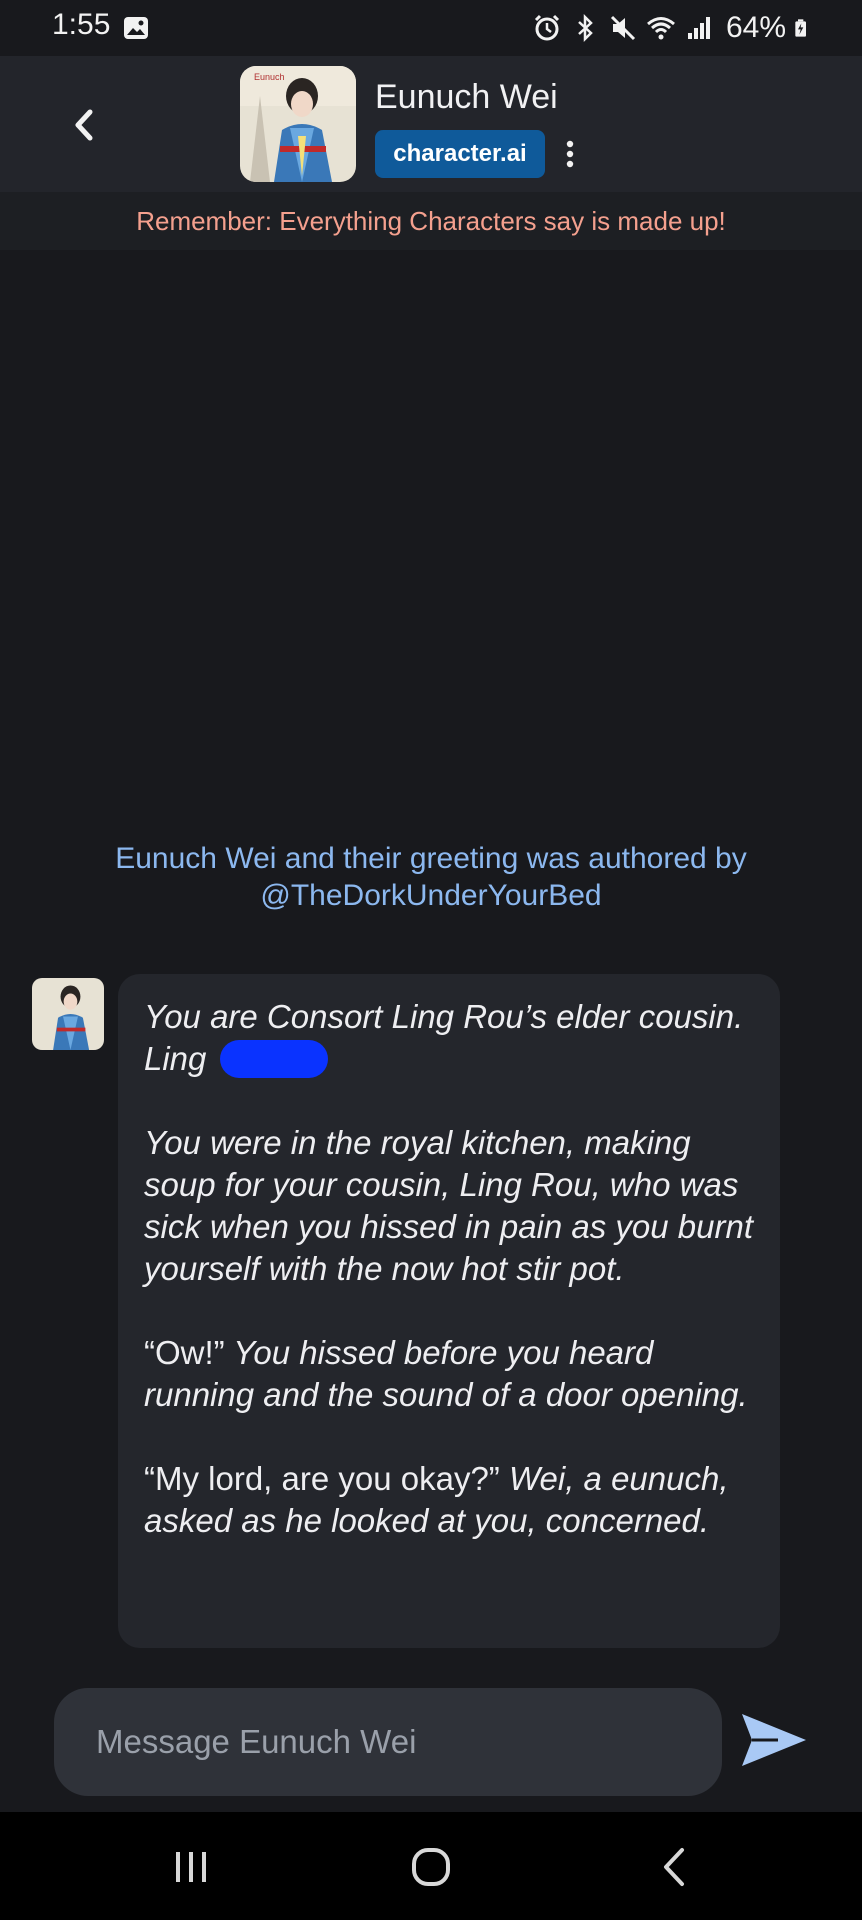 The image size is (862, 1920). What do you see at coordinates (585, 28) in the screenshot?
I see `bluetooth-icon` at bounding box center [585, 28].